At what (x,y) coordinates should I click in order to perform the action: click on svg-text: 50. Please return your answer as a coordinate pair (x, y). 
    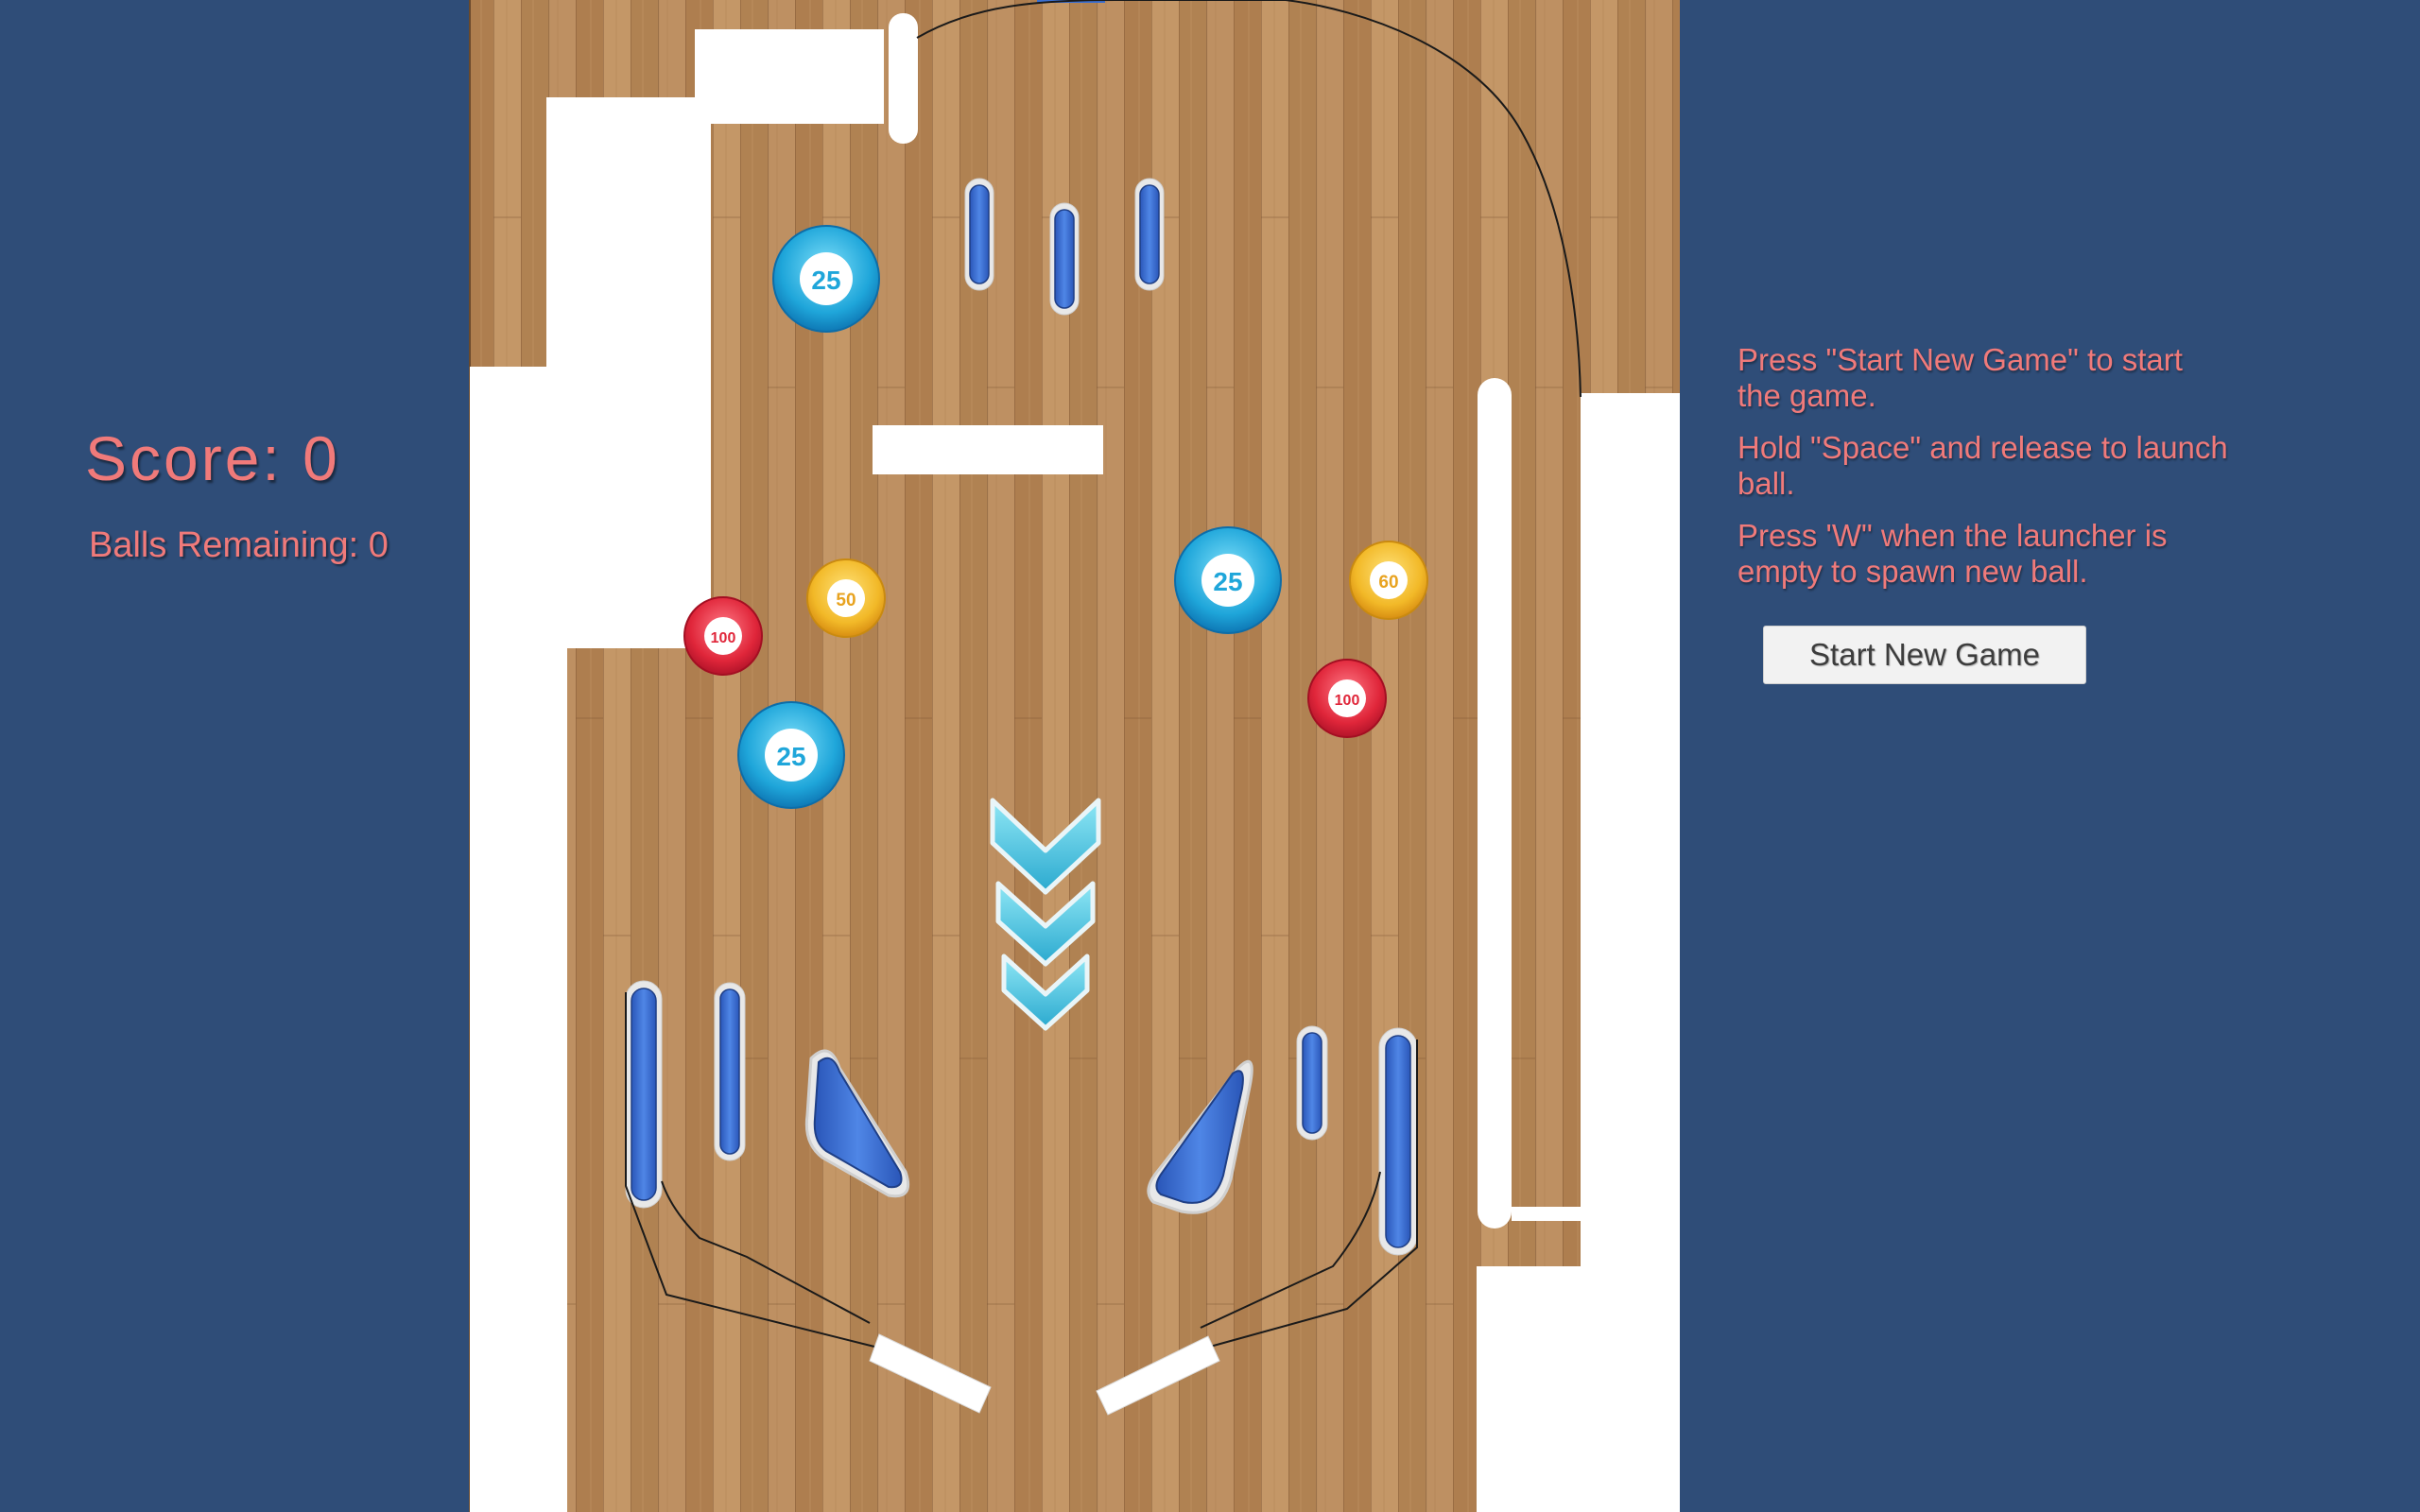
    Looking at the image, I should click on (846, 600).